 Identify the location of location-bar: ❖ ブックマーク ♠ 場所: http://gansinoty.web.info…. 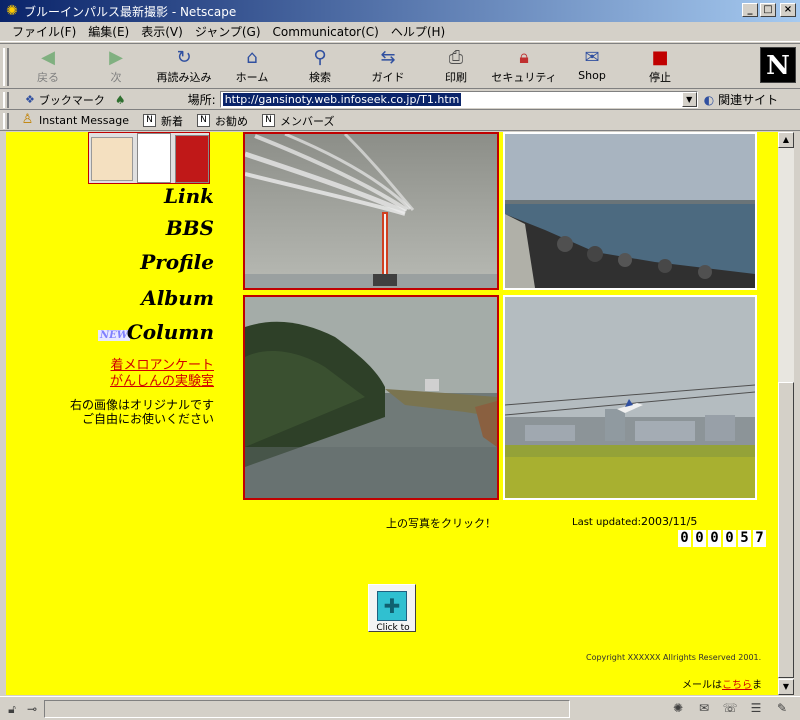
(400, 100).